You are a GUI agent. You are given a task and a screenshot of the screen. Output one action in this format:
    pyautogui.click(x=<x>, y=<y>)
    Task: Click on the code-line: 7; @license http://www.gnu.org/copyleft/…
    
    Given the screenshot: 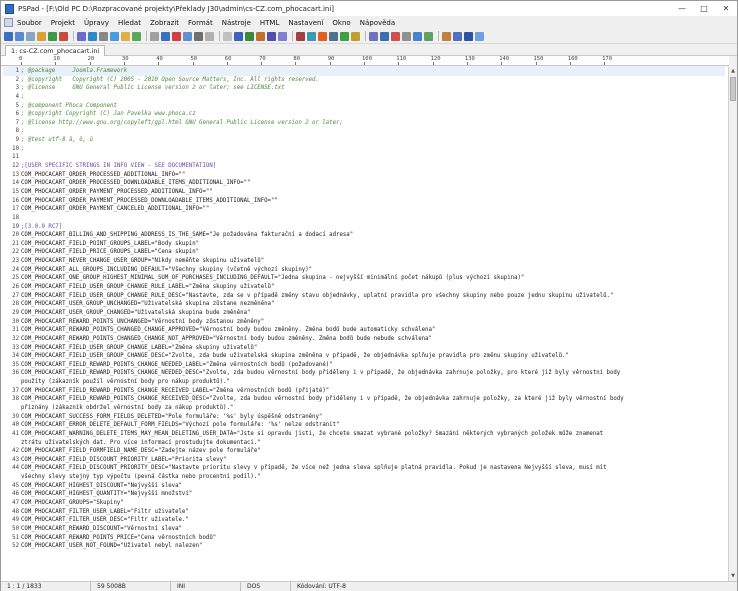 What is the action you would take?
    pyautogui.click(x=364, y=123)
    